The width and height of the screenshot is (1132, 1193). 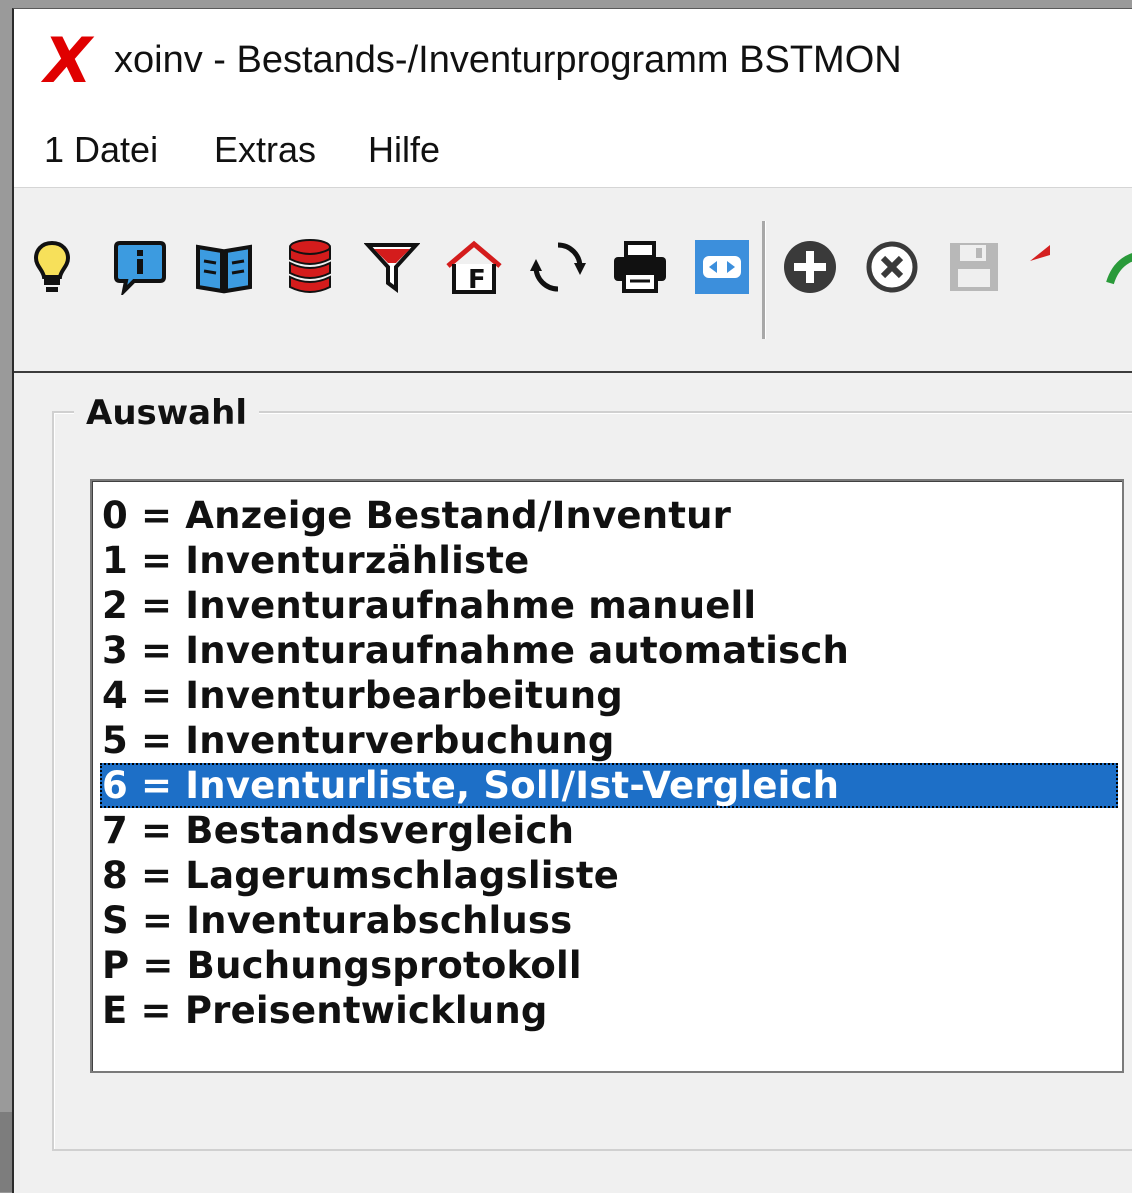 What do you see at coordinates (764, 280) in the screenshot?
I see `toolbar-separator` at bounding box center [764, 280].